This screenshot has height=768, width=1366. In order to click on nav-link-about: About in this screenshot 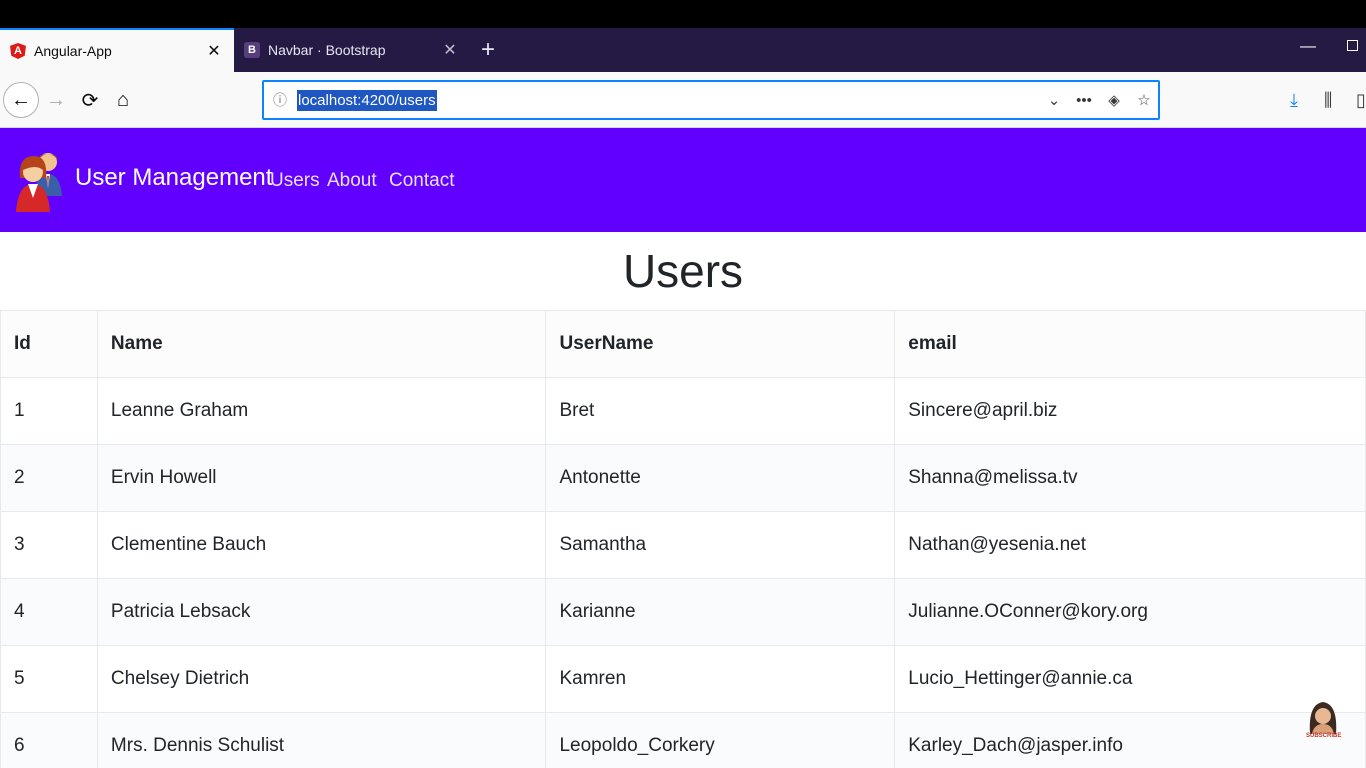, I will do `click(352, 181)`.